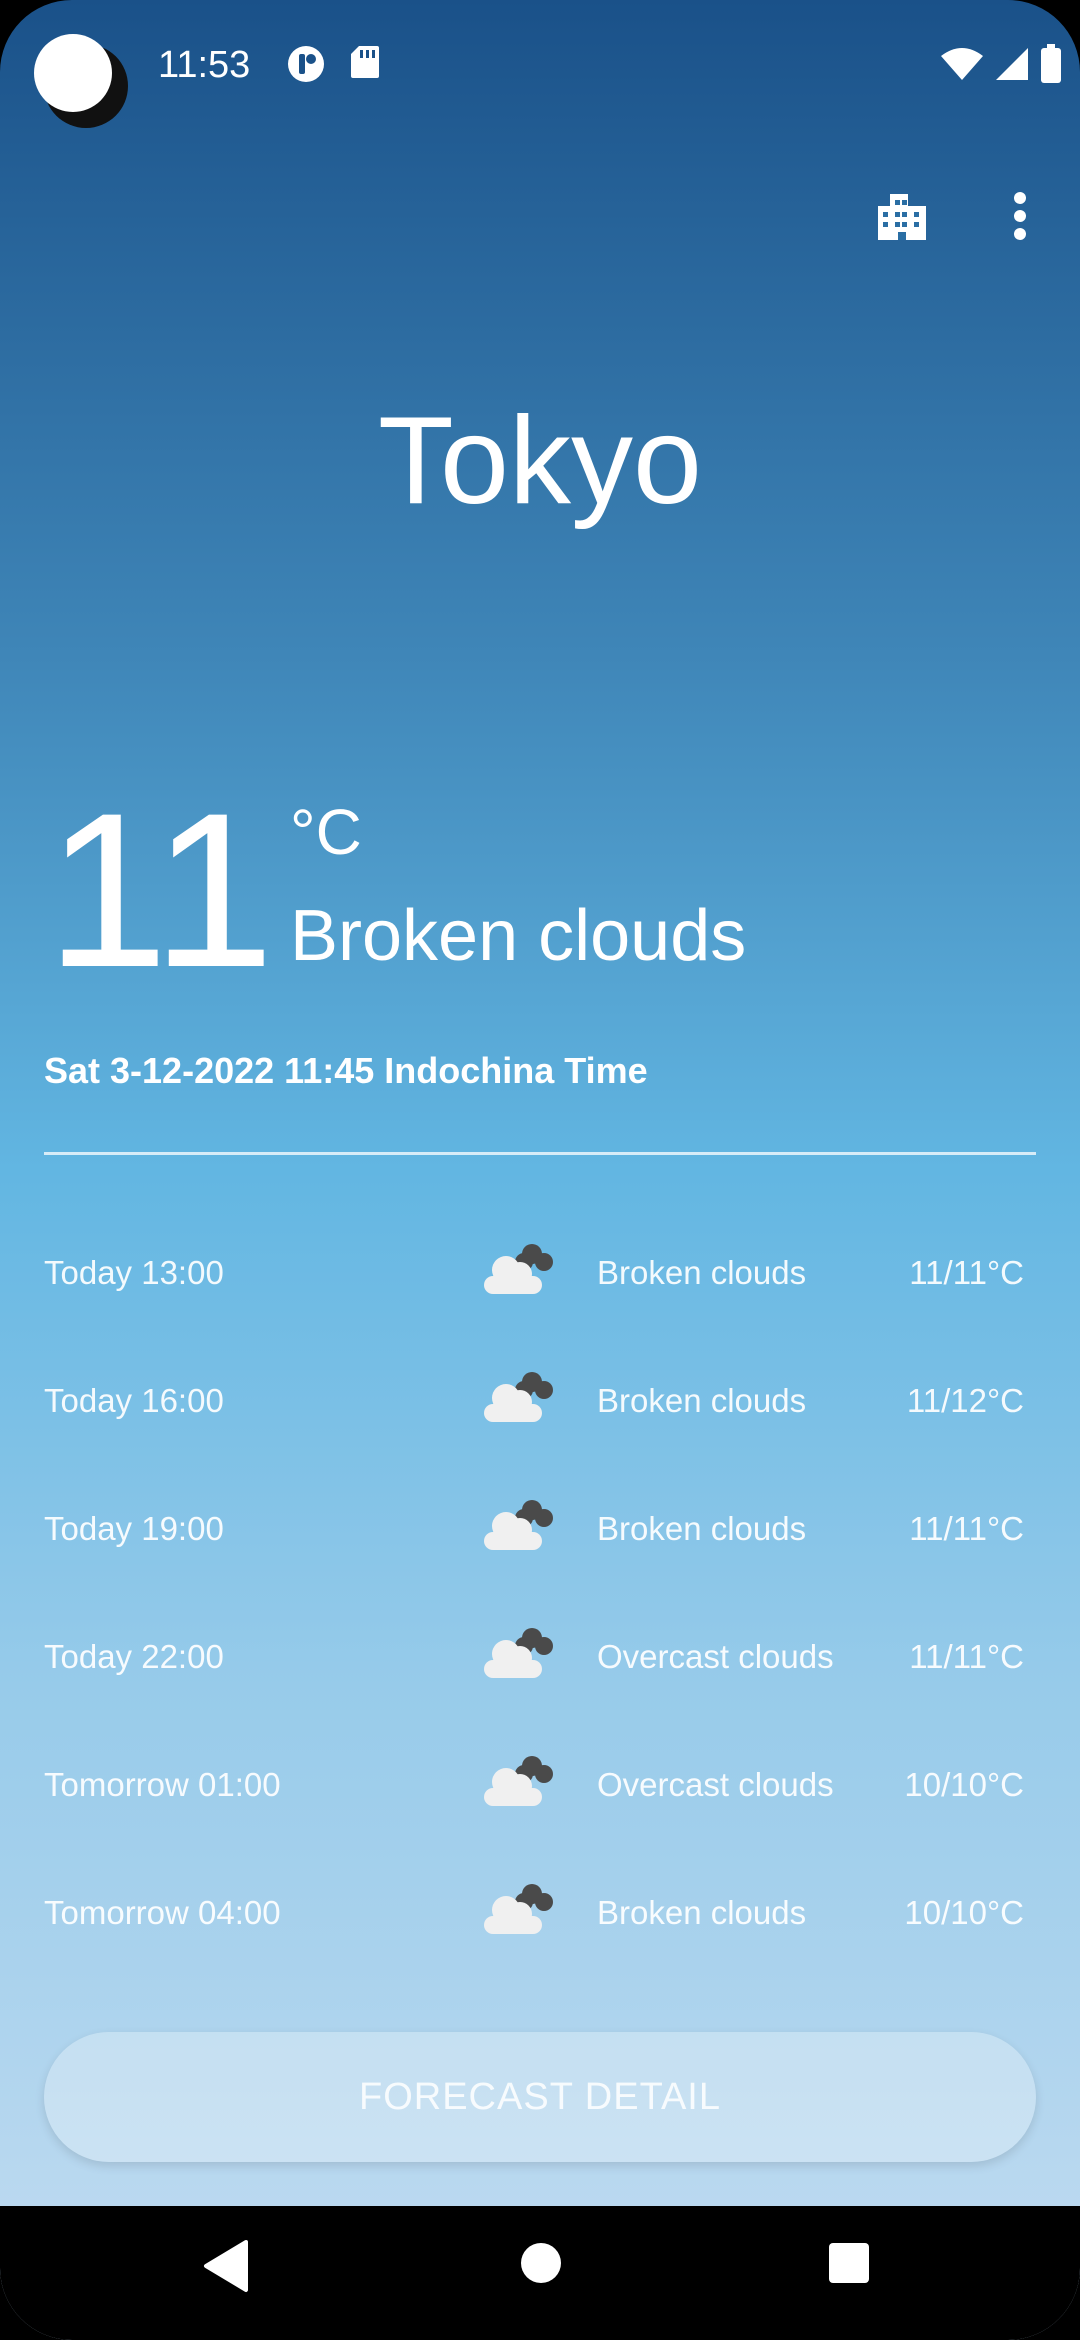 The height and width of the screenshot is (2340, 1080). What do you see at coordinates (1051, 66) in the screenshot?
I see `battery-icon` at bounding box center [1051, 66].